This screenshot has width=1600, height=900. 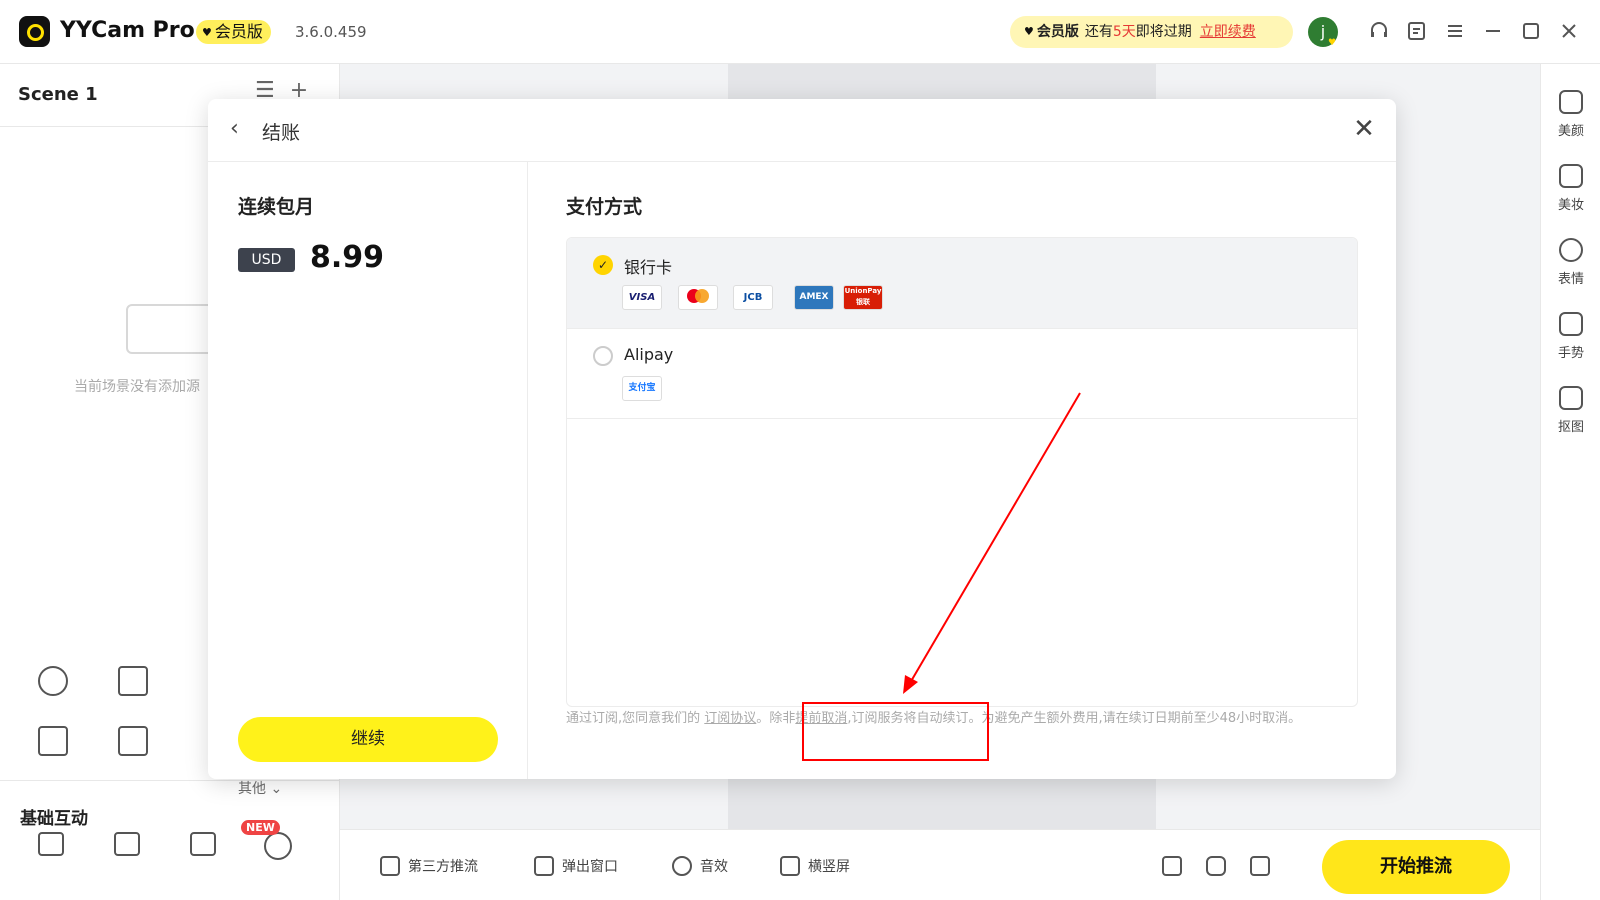 I want to click on renew-now-link: 立即续费, so click(x=1228, y=32).